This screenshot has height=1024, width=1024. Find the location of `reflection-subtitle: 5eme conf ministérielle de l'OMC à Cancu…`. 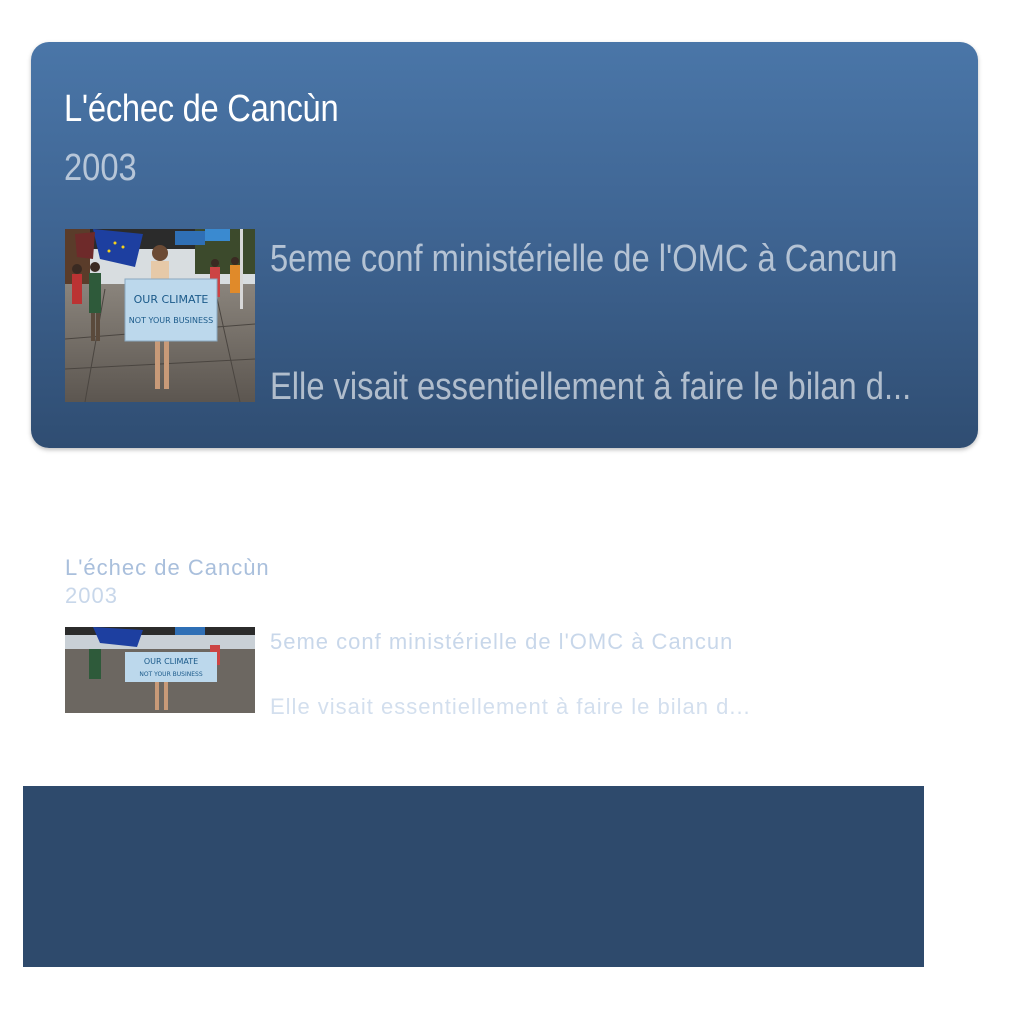

reflection-subtitle: 5eme conf ministérielle de l'OMC à Cancu… is located at coordinates (502, 641).